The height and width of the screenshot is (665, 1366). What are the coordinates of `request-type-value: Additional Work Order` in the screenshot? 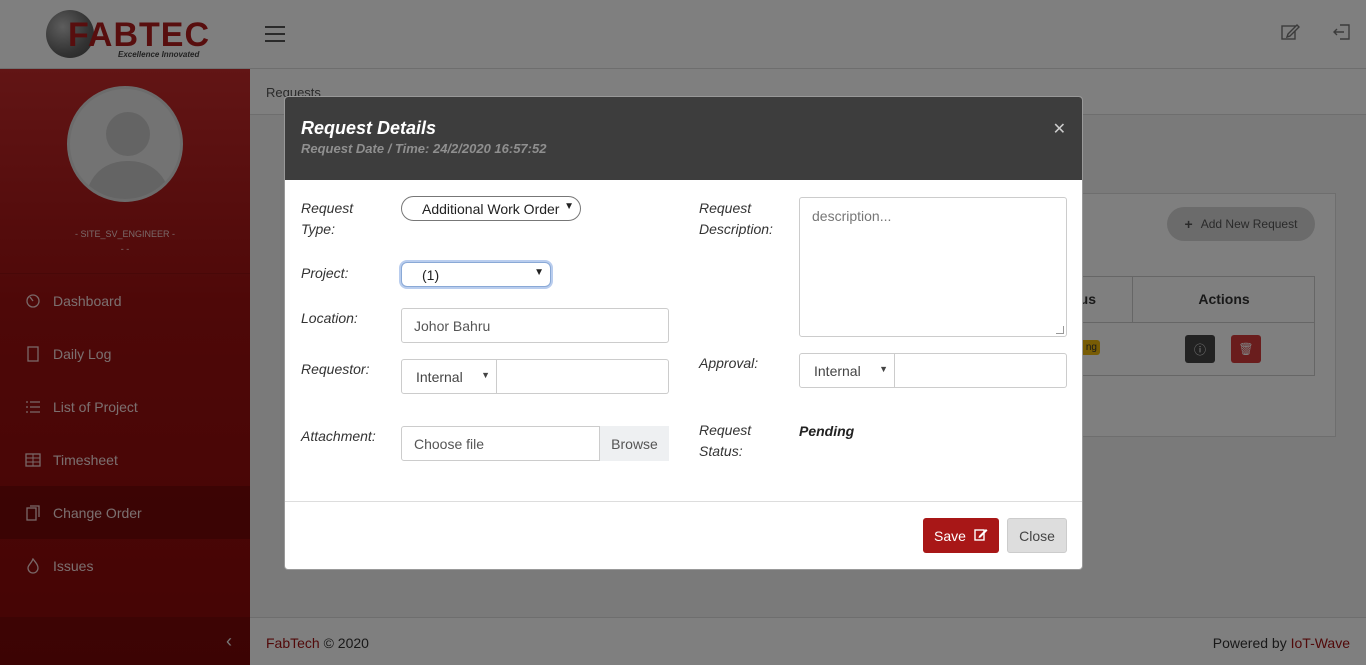 It's located at (491, 208).